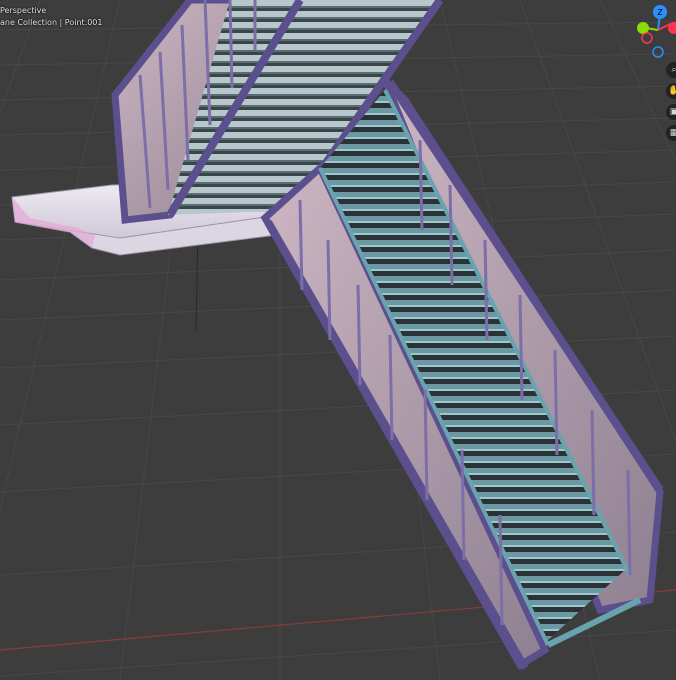  What do you see at coordinates (660, 12) in the screenshot?
I see `gizmo-z-label: Z` at bounding box center [660, 12].